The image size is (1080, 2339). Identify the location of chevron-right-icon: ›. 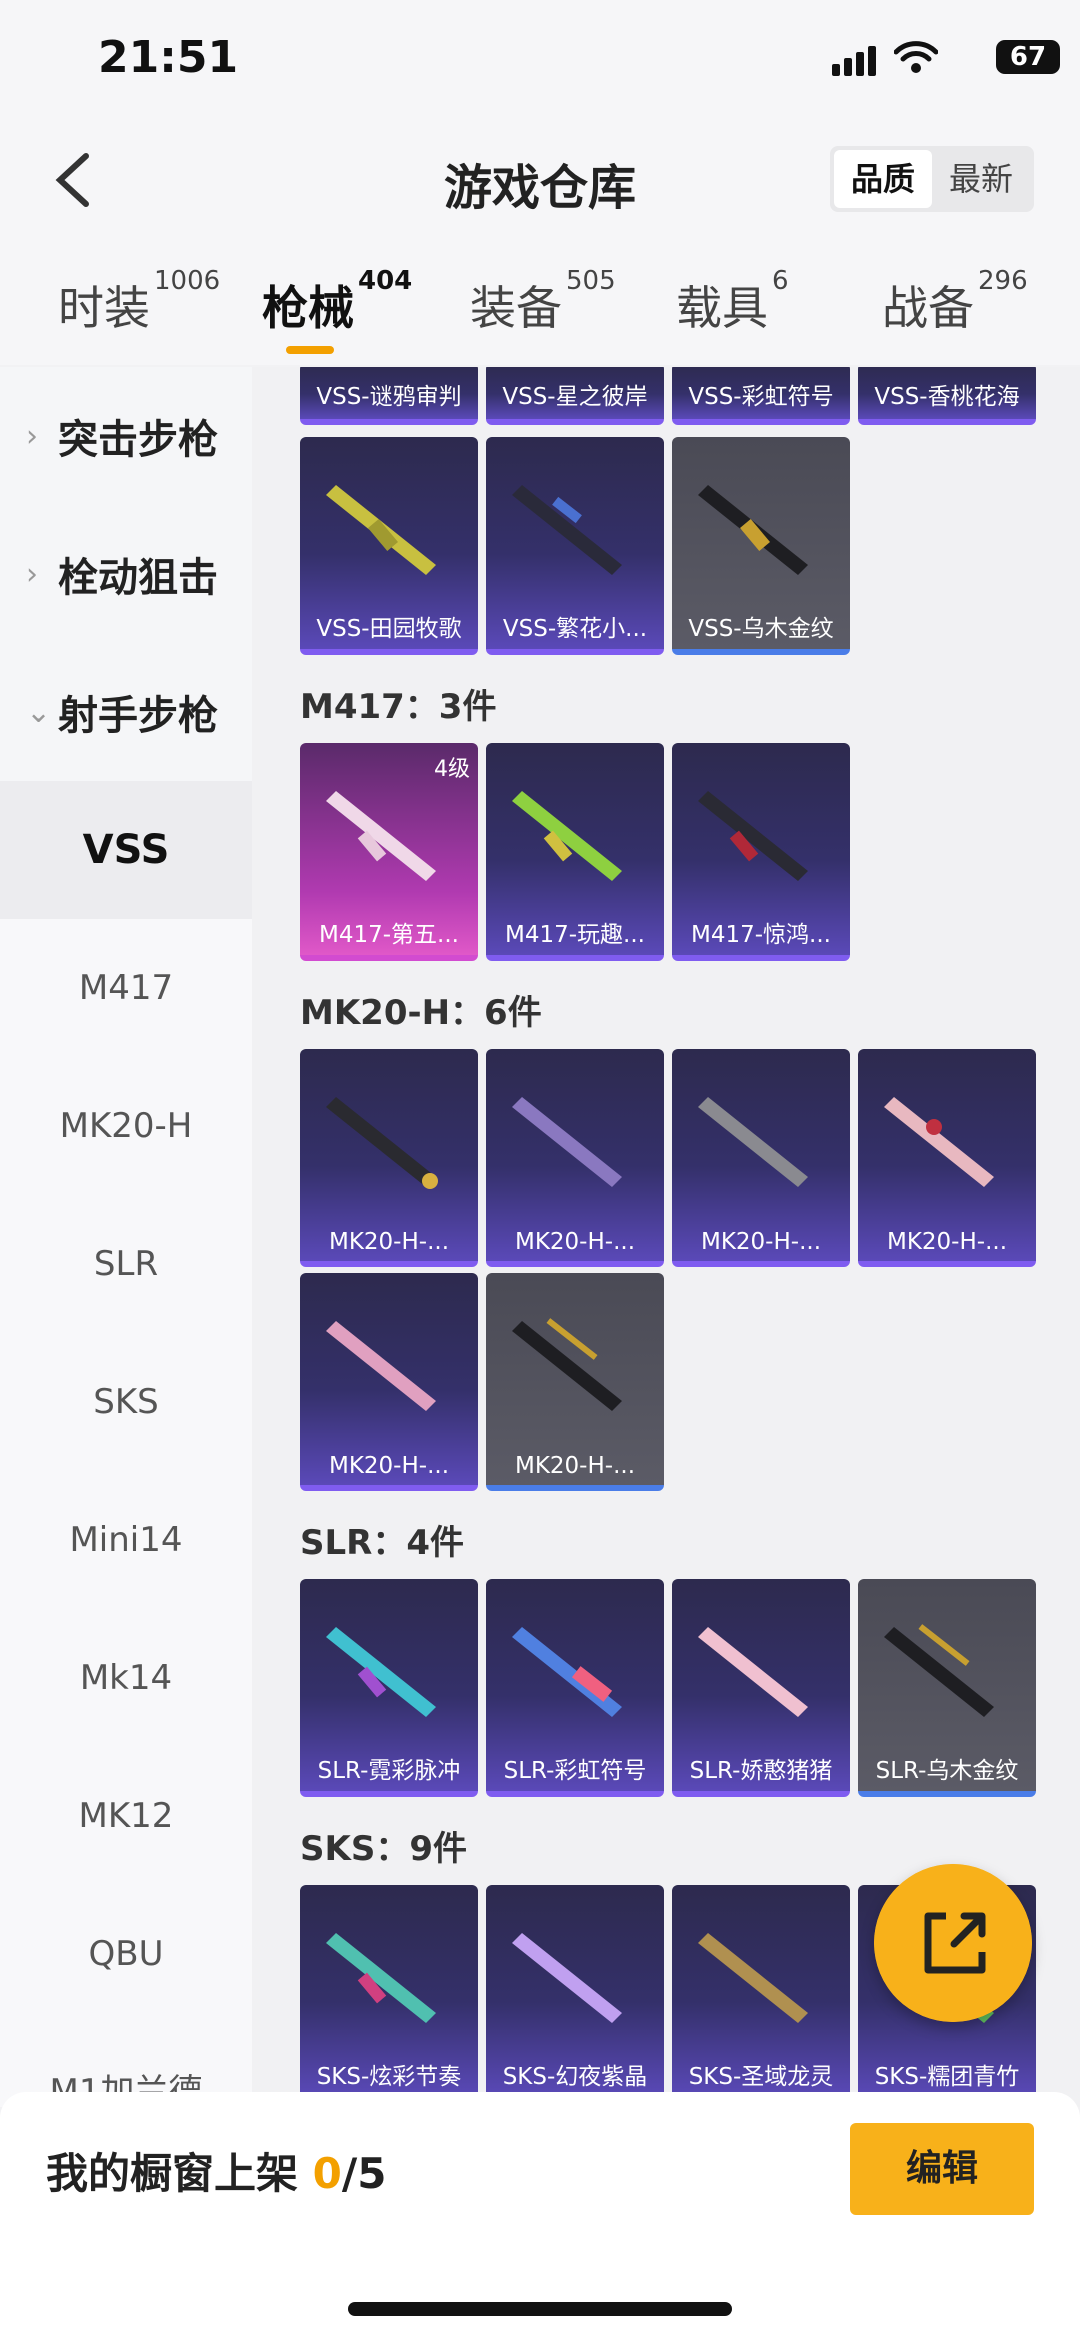
(32, 436).